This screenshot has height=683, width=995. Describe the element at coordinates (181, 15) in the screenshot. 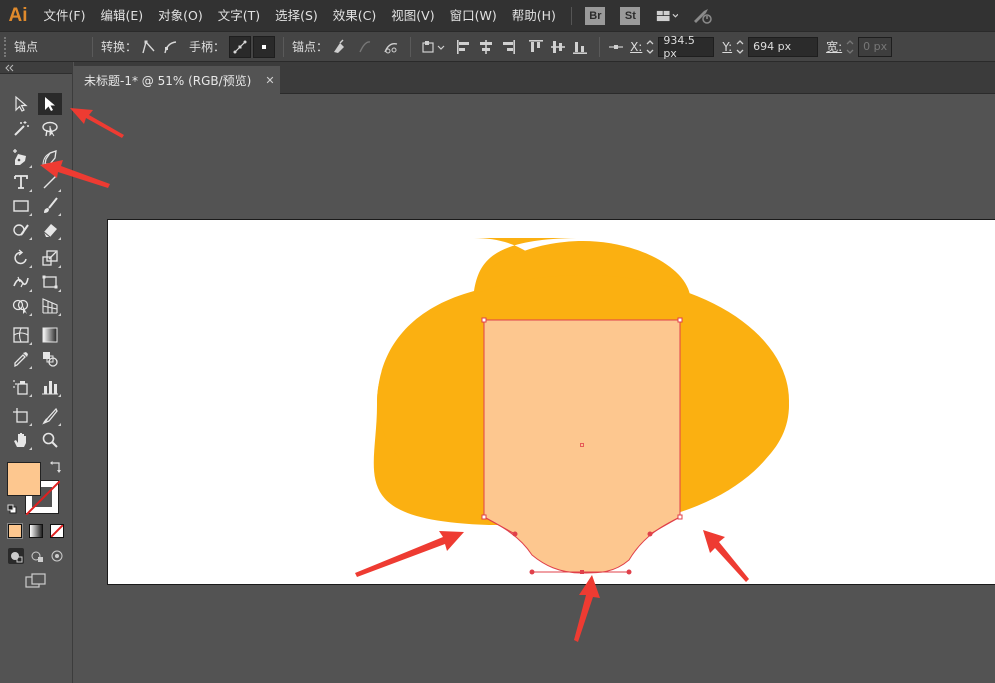

I see `menu-object: 对象(O)` at that location.